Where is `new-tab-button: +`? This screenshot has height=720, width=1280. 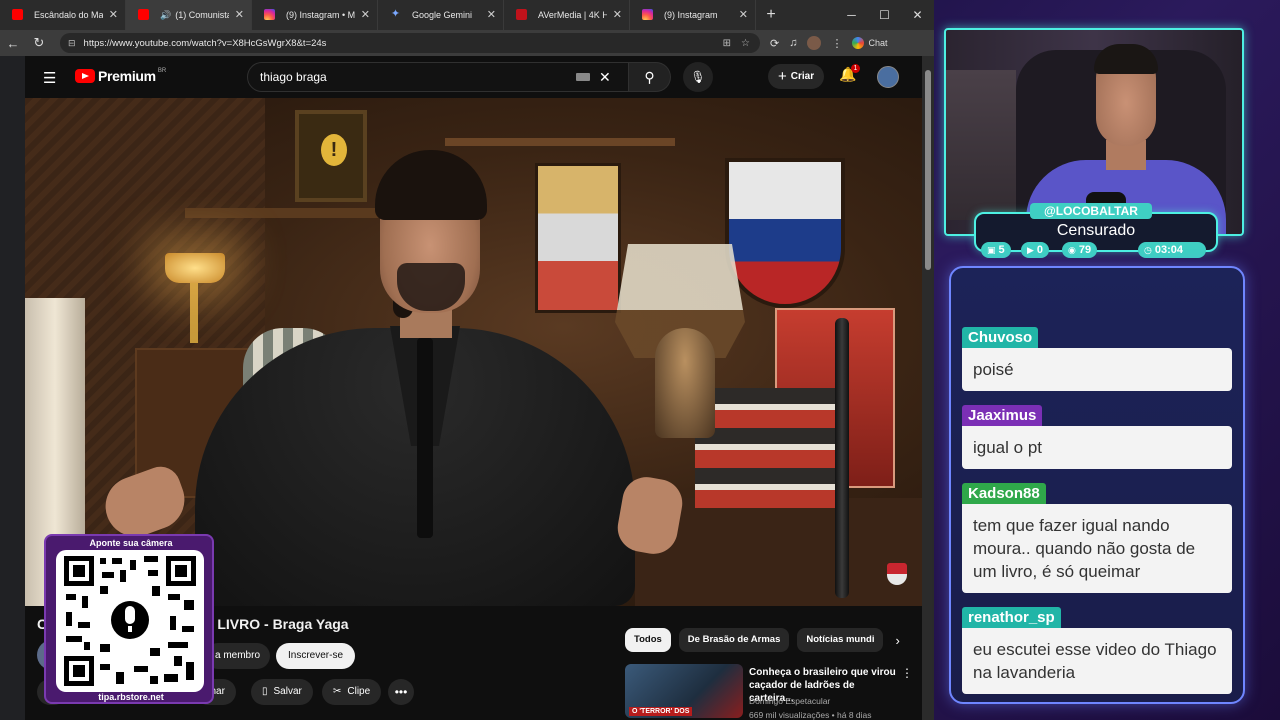 new-tab-button: + is located at coordinates (771, 15).